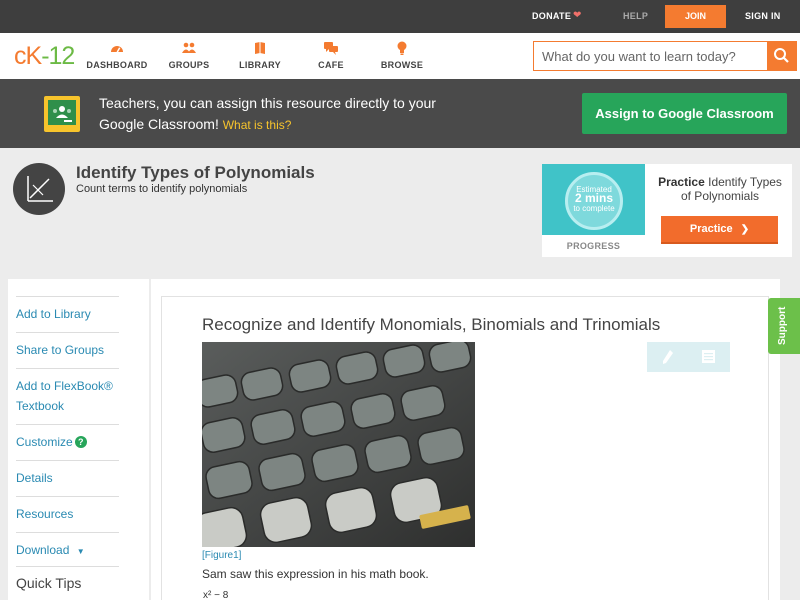  Describe the element at coordinates (28, 56) in the screenshot. I see `logo-part-ck: cK` at that location.